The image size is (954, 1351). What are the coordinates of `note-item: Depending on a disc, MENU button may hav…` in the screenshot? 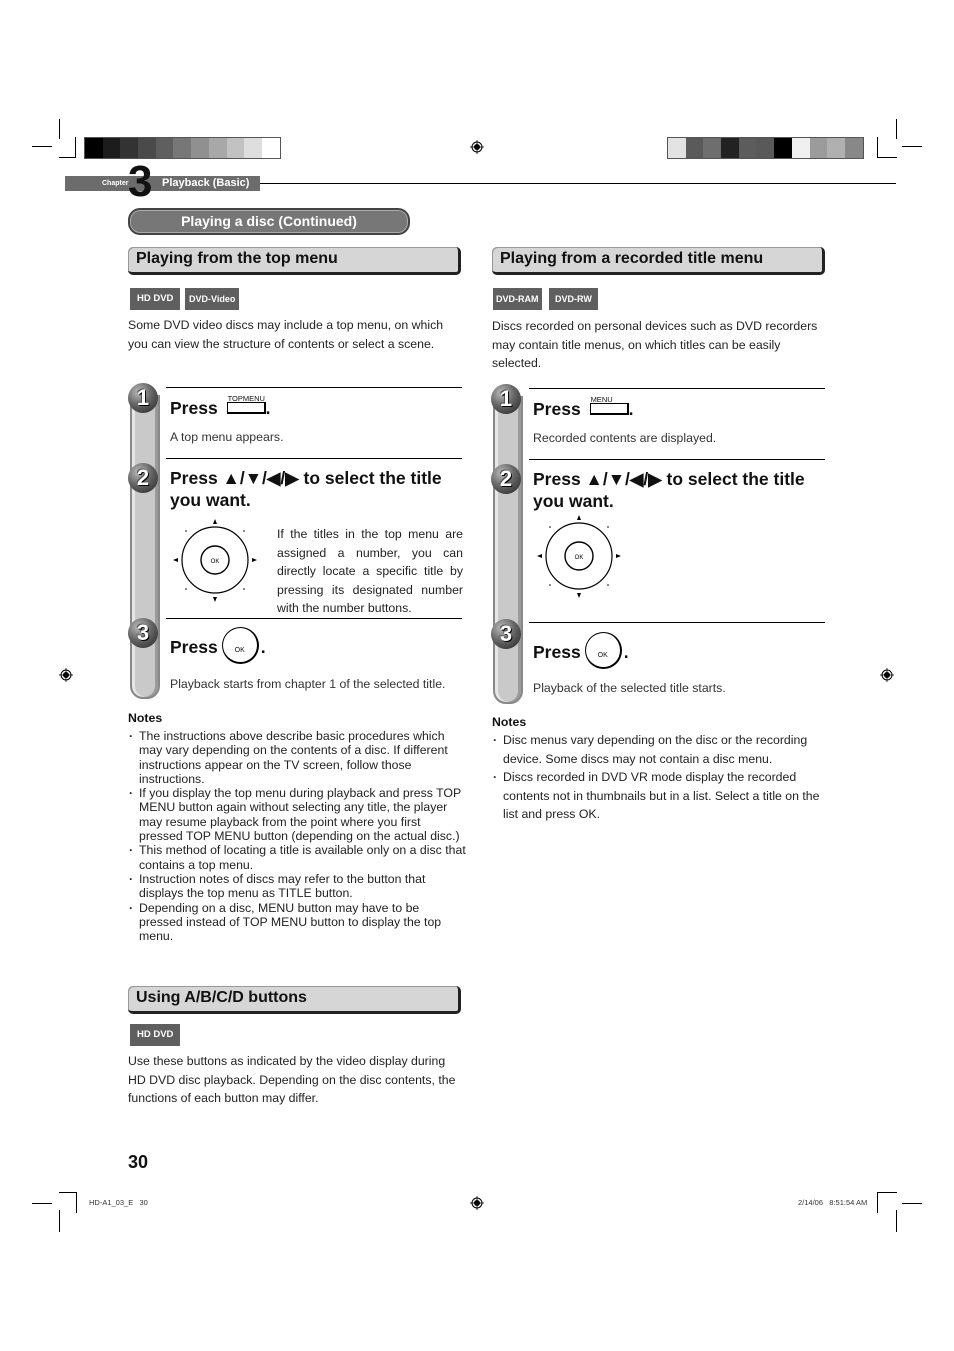 It's located at (297, 922).